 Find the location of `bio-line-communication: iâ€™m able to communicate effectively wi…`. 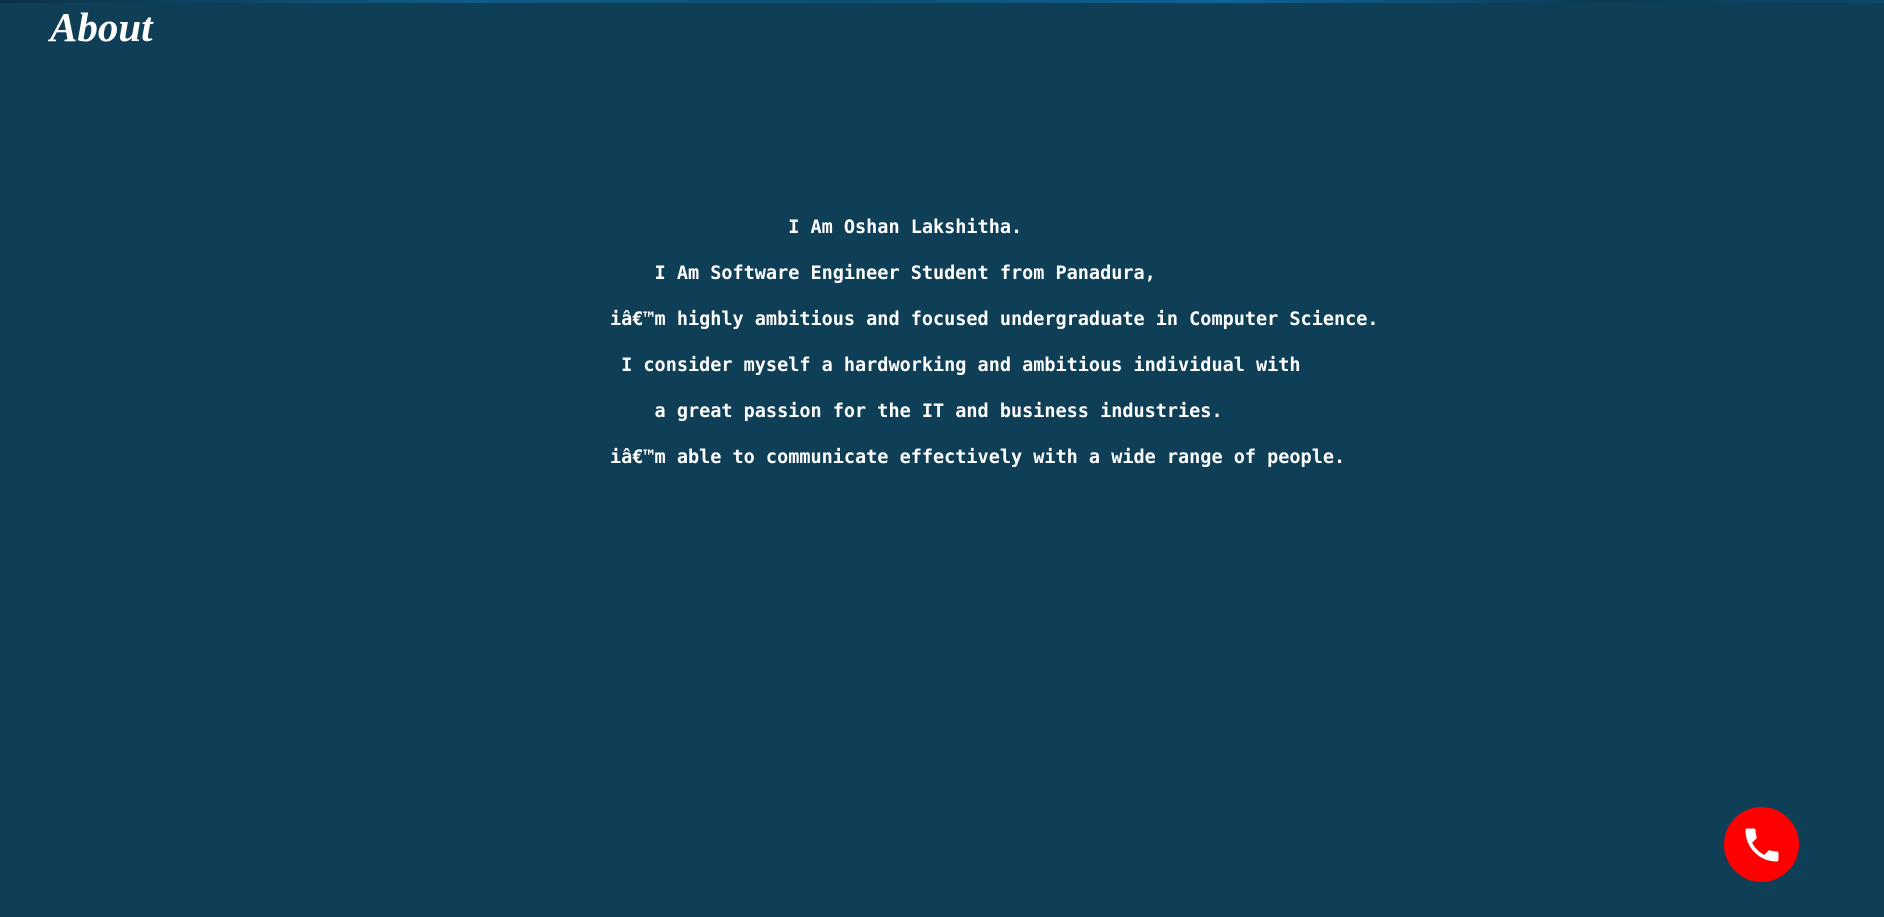

bio-line-communication: iâ€™m able to communicate effectively wi… is located at coordinates (978, 457).